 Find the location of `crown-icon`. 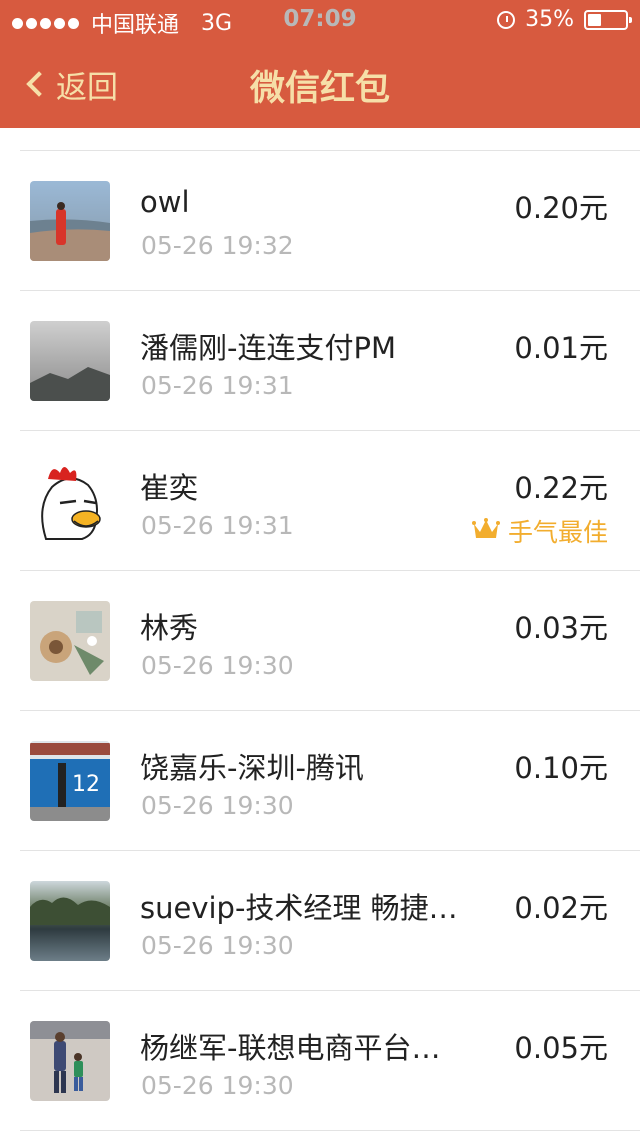

crown-icon is located at coordinates (485, 531).